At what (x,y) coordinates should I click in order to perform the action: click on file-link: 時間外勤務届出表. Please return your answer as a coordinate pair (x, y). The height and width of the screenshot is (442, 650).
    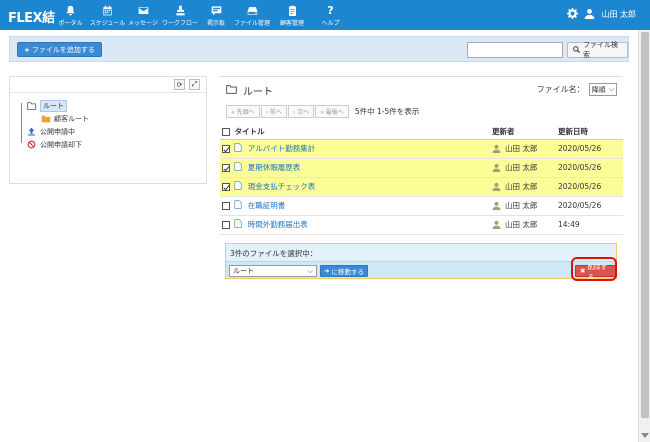
    Looking at the image, I should click on (278, 224).